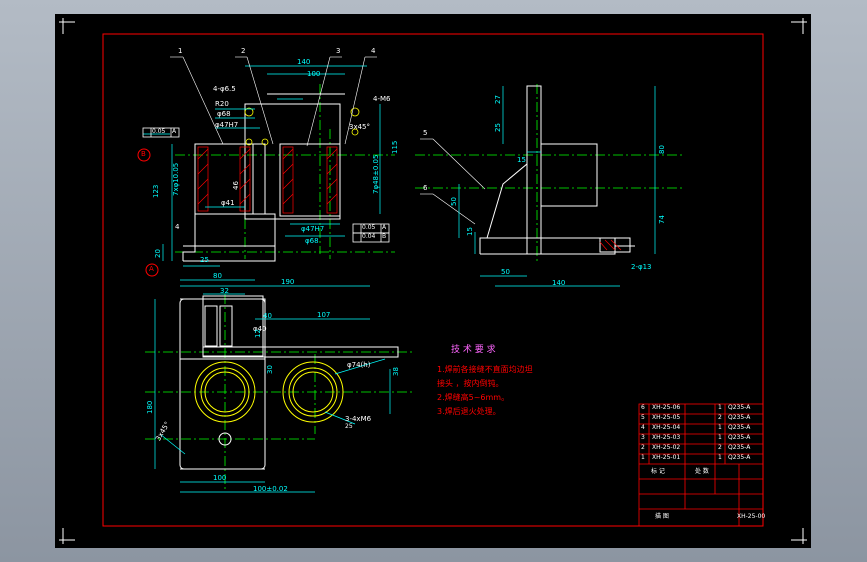 The width and height of the screenshot is (867, 562). I want to click on width-25: 25, so click(204, 260).